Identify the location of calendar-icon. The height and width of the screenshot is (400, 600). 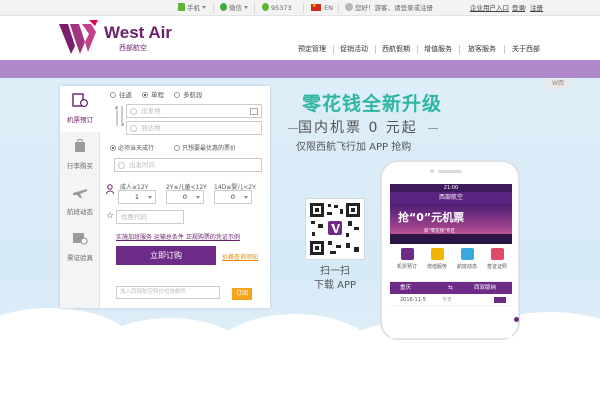
(121, 165).